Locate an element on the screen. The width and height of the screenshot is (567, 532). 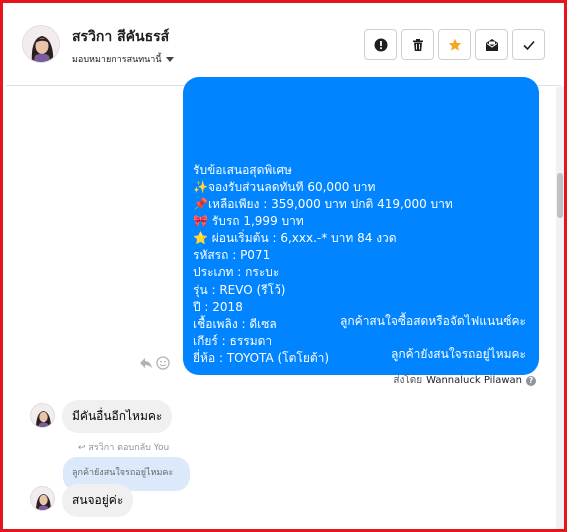
incoming-message: มีคันอื่นอีกไหมคะ is located at coordinates (117, 416).